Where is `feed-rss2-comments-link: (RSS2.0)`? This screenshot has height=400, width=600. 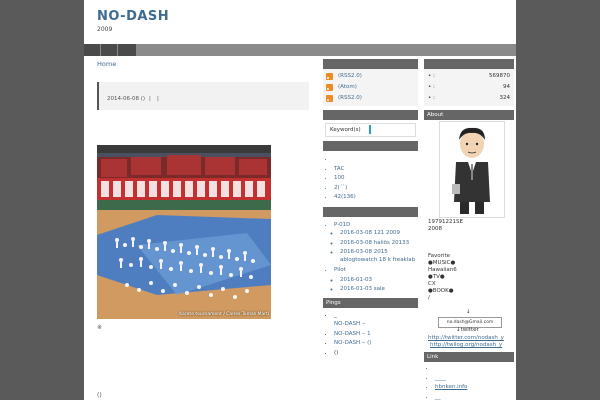 feed-rss2-comments-link: (RSS2.0) is located at coordinates (370, 98).